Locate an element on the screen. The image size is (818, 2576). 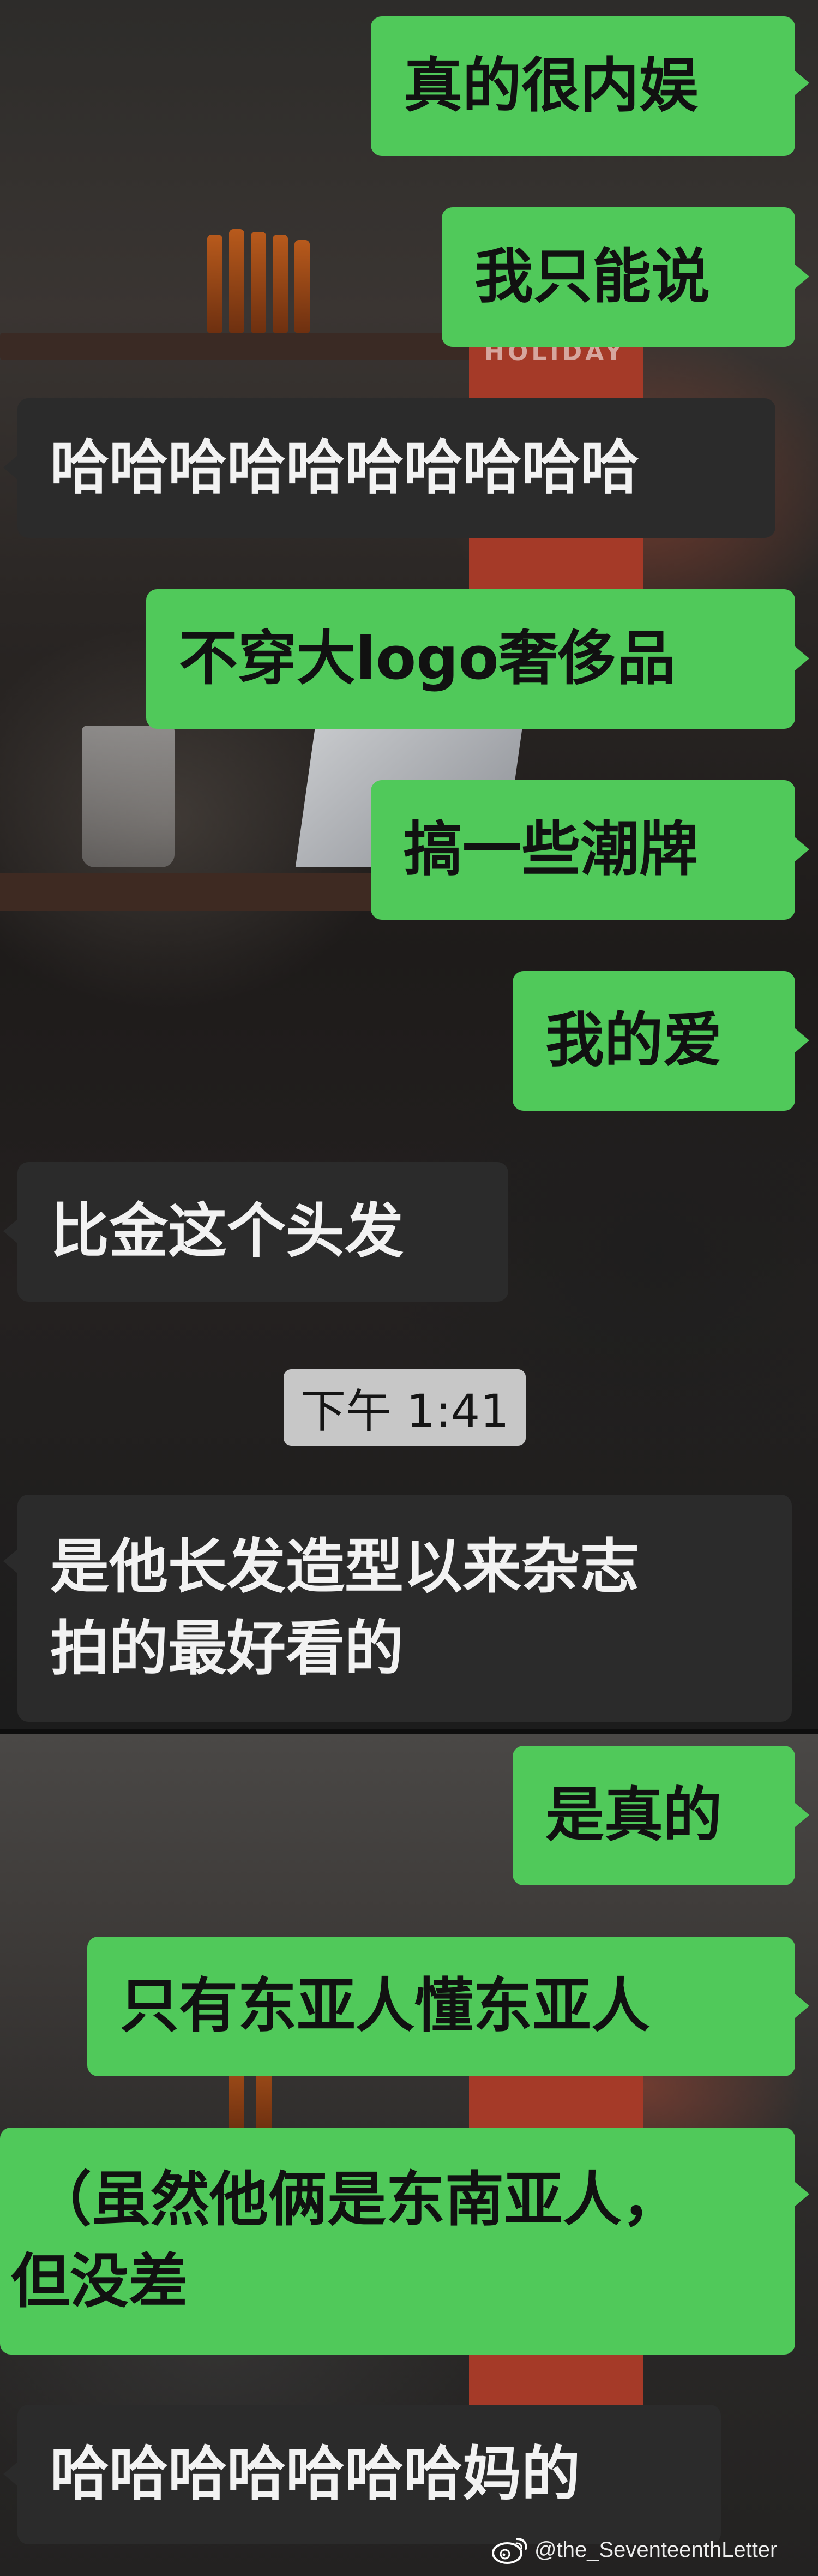
message-bubble-outgoing: 我的爱 is located at coordinates (654, 1041).